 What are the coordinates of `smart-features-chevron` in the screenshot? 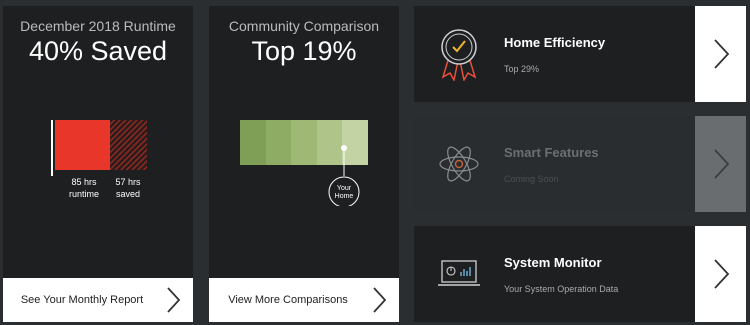 It's located at (720, 164).